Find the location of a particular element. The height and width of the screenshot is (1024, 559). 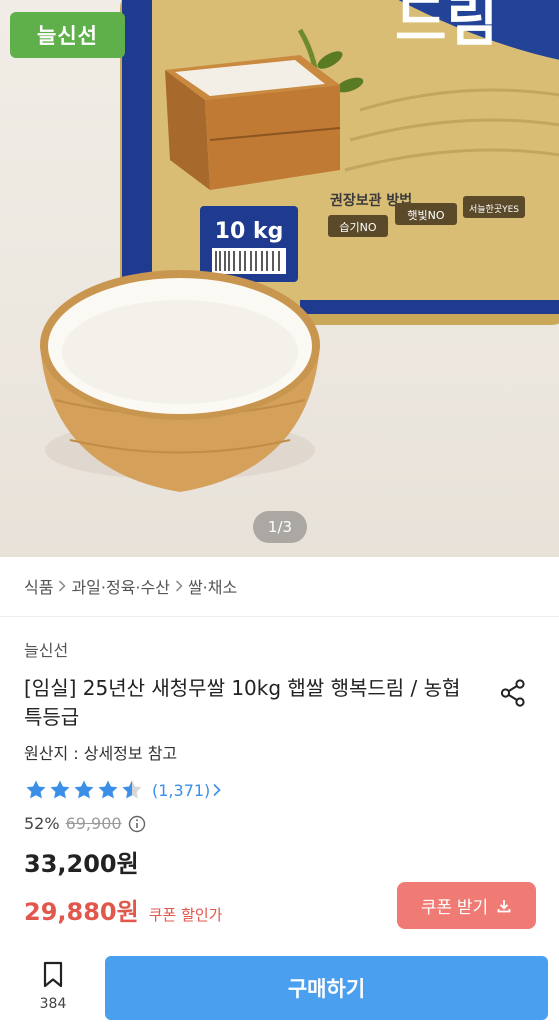

discount-row: 52% 69,900 is located at coordinates (85, 823).